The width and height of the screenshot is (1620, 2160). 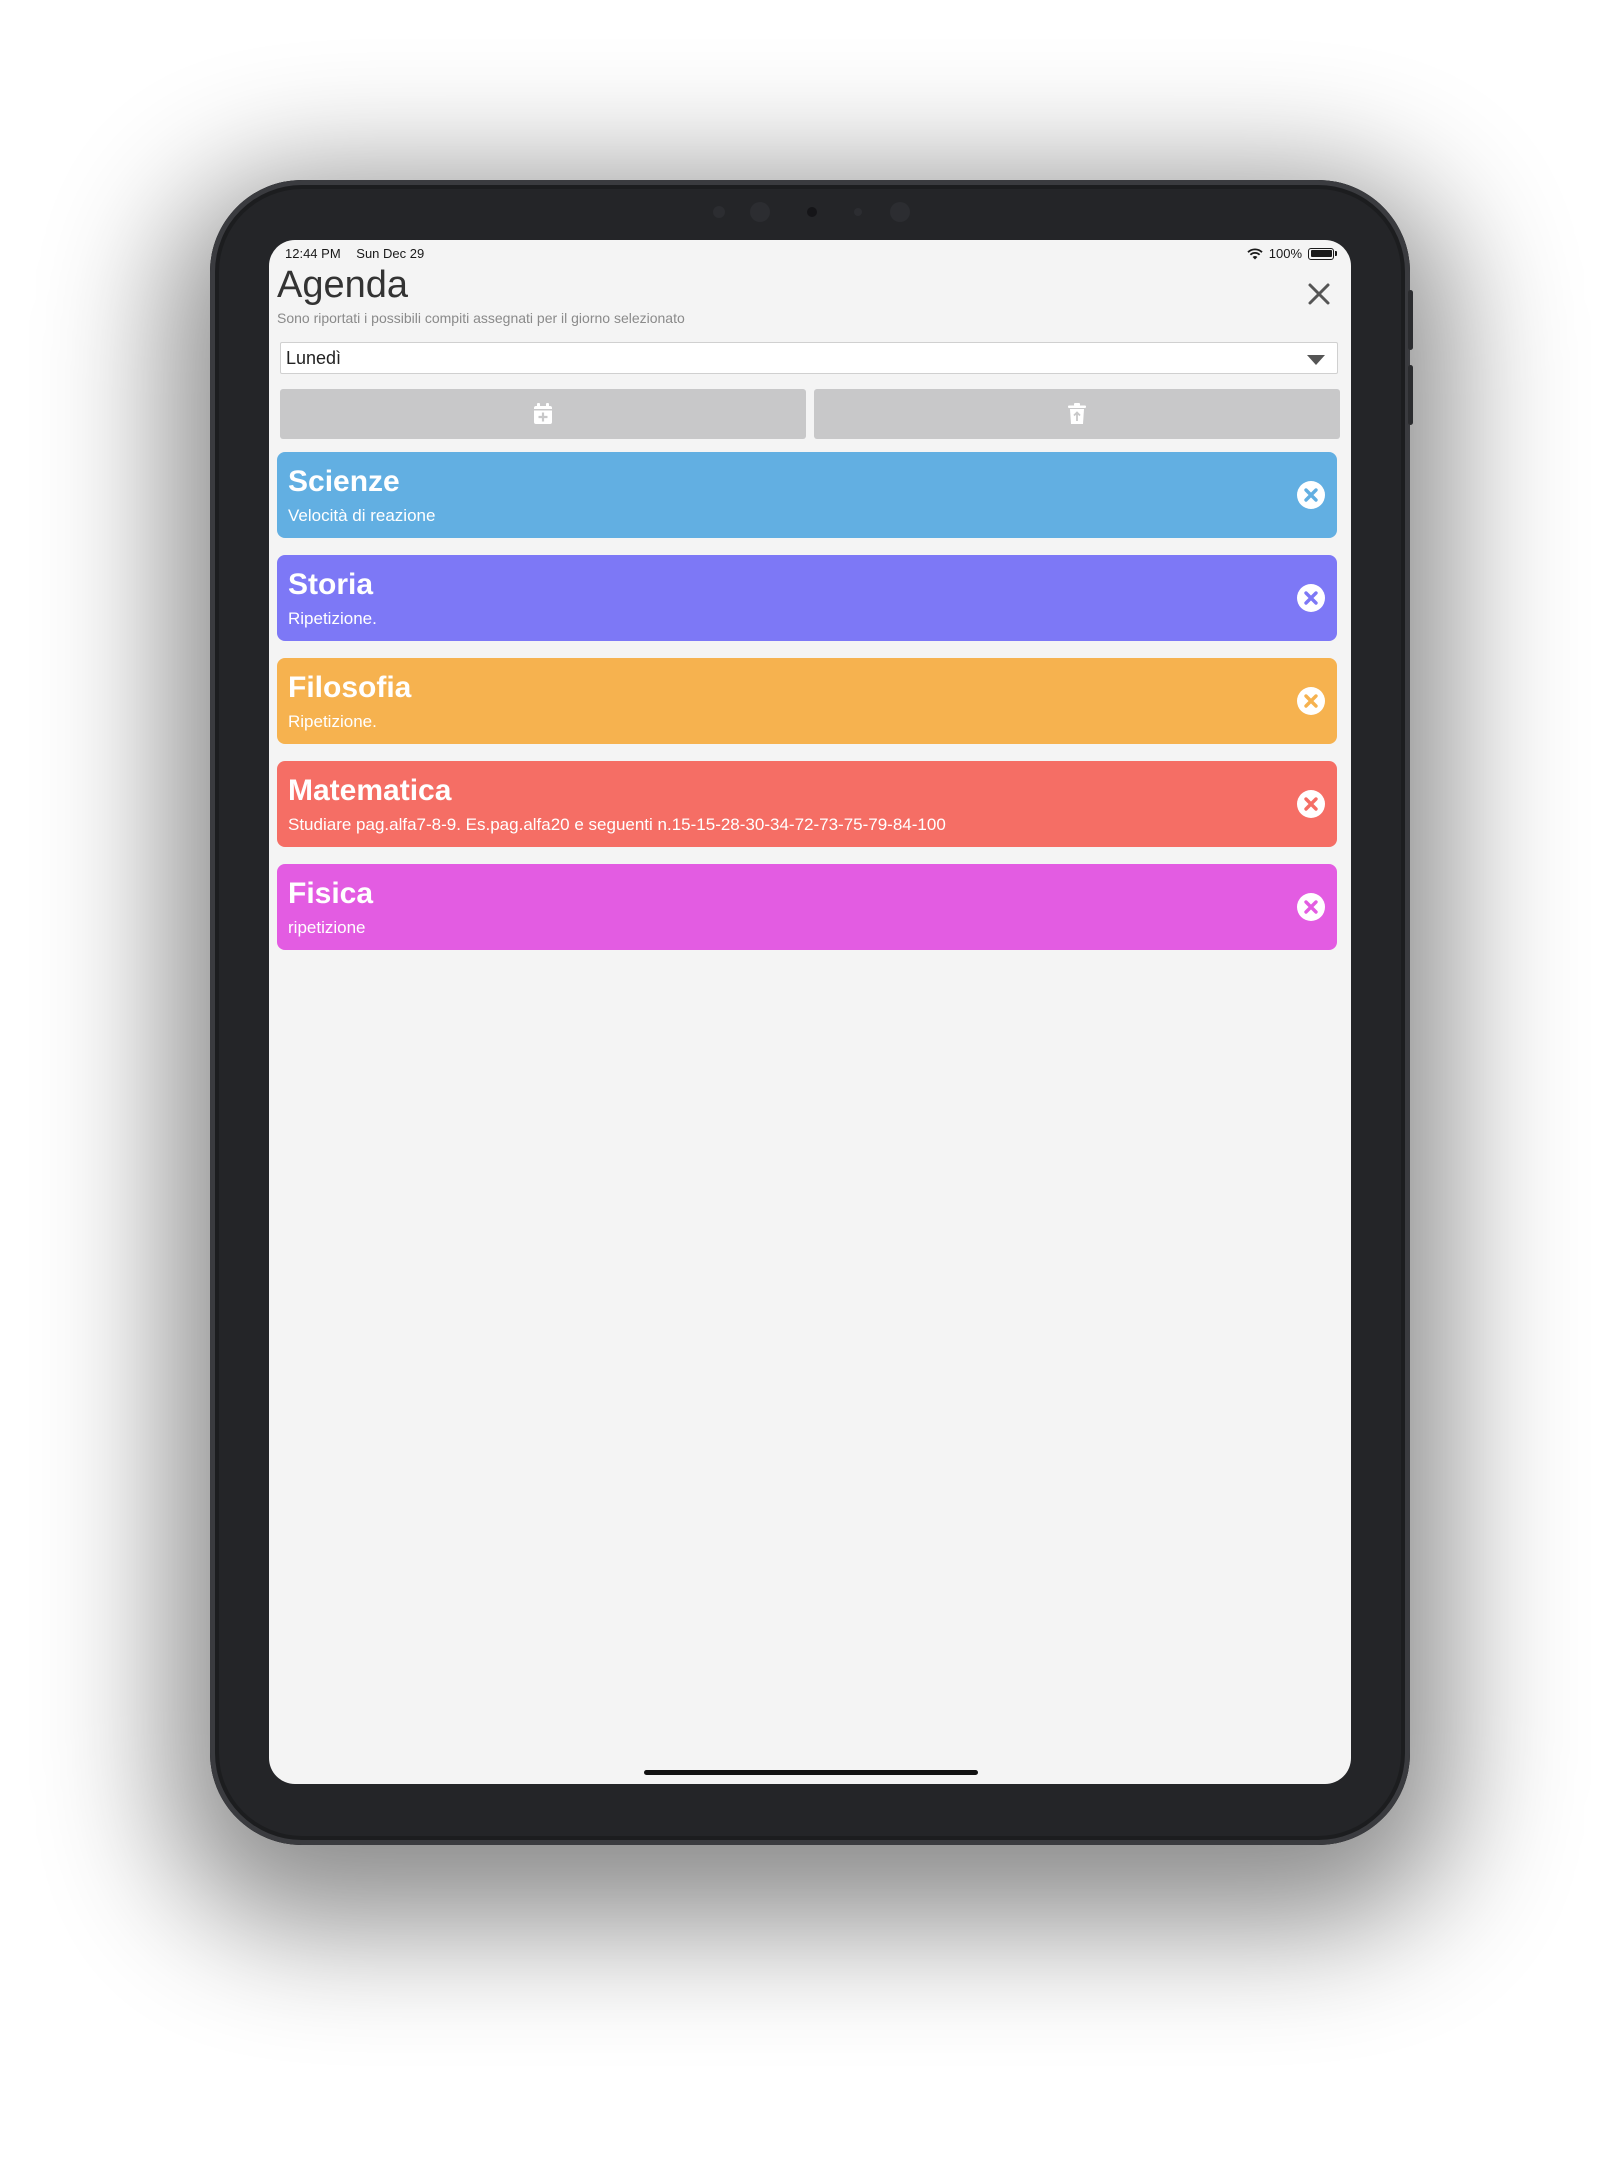 I want to click on task-description: Velocità di reazione, so click(x=362, y=515).